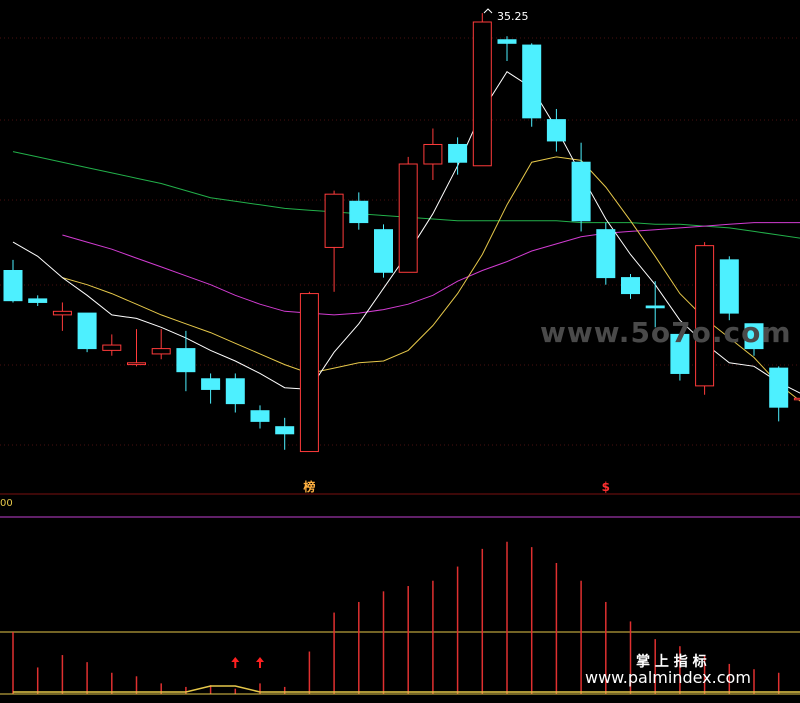 This screenshot has width=800, height=703. What do you see at coordinates (513, 16) in the screenshot?
I see `high-price-label: 35.25` at bounding box center [513, 16].